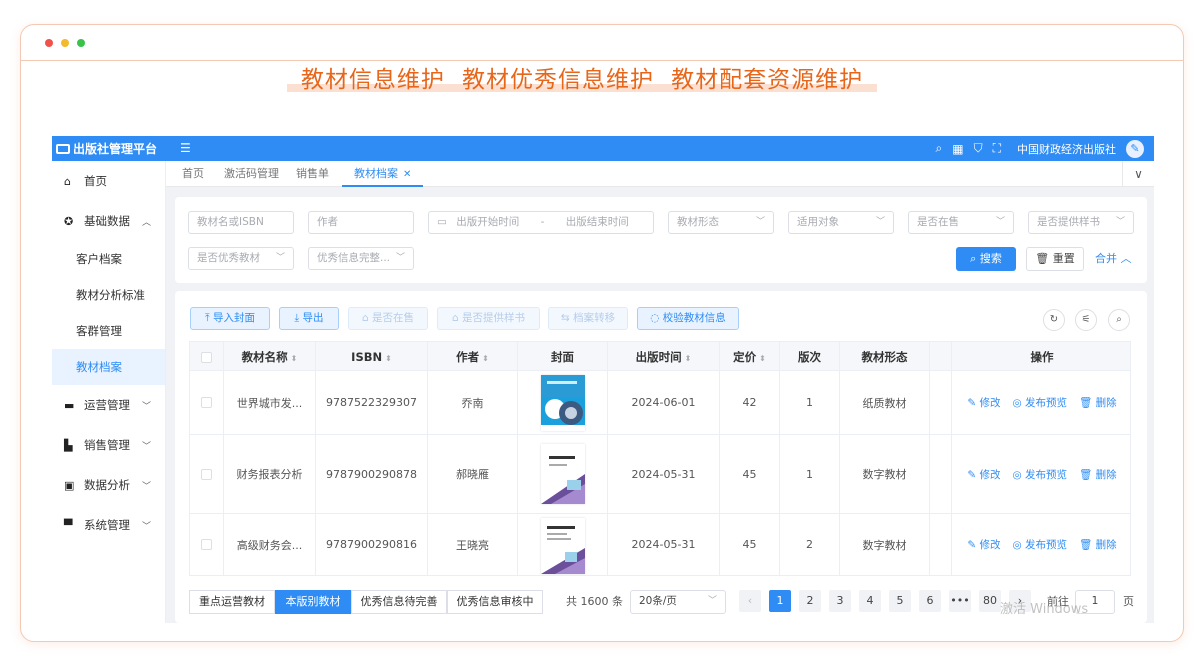  What do you see at coordinates (664, 357) in the screenshot?
I see `column-date: 出版时间 ⬍` at bounding box center [664, 357].